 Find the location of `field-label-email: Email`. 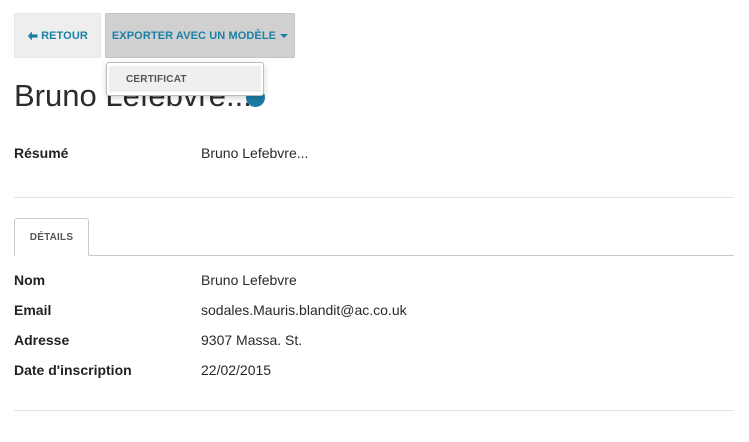

field-label-email: Email is located at coordinates (33, 310).